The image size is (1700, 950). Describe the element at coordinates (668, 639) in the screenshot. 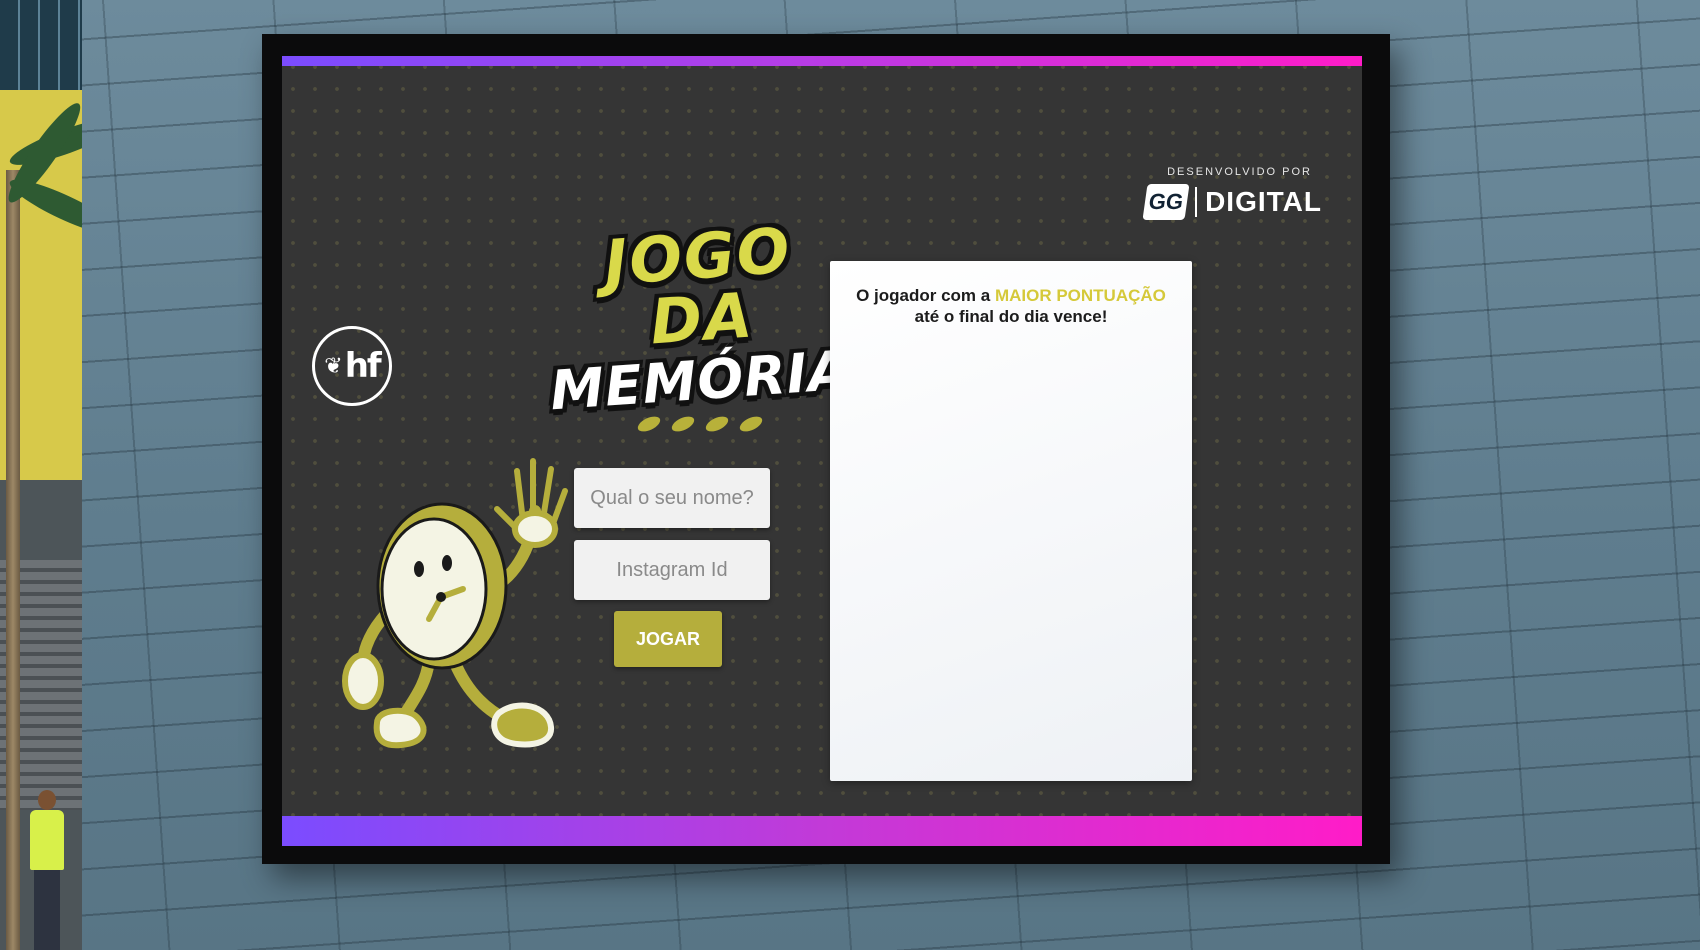

I see `play-button: JOGAR` at that location.